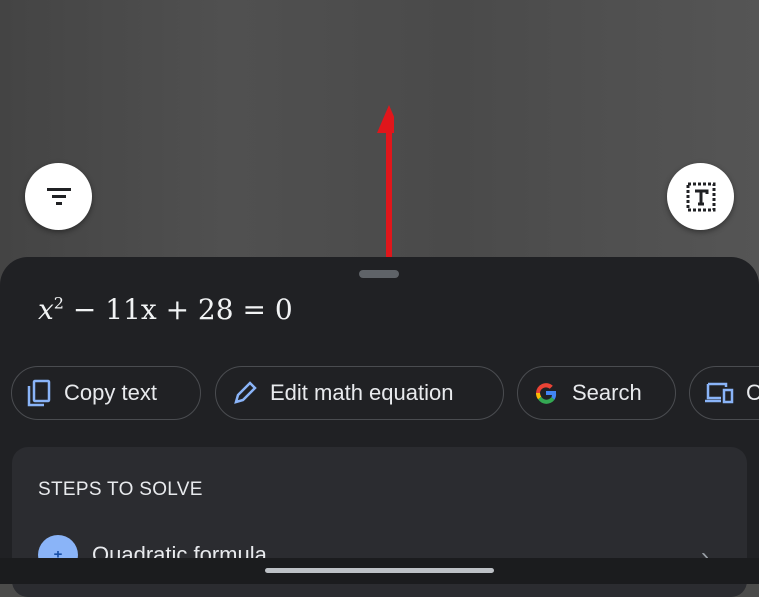  What do you see at coordinates (46, 309) in the screenshot?
I see `eq-base: x` at bounding box center [46, 309].